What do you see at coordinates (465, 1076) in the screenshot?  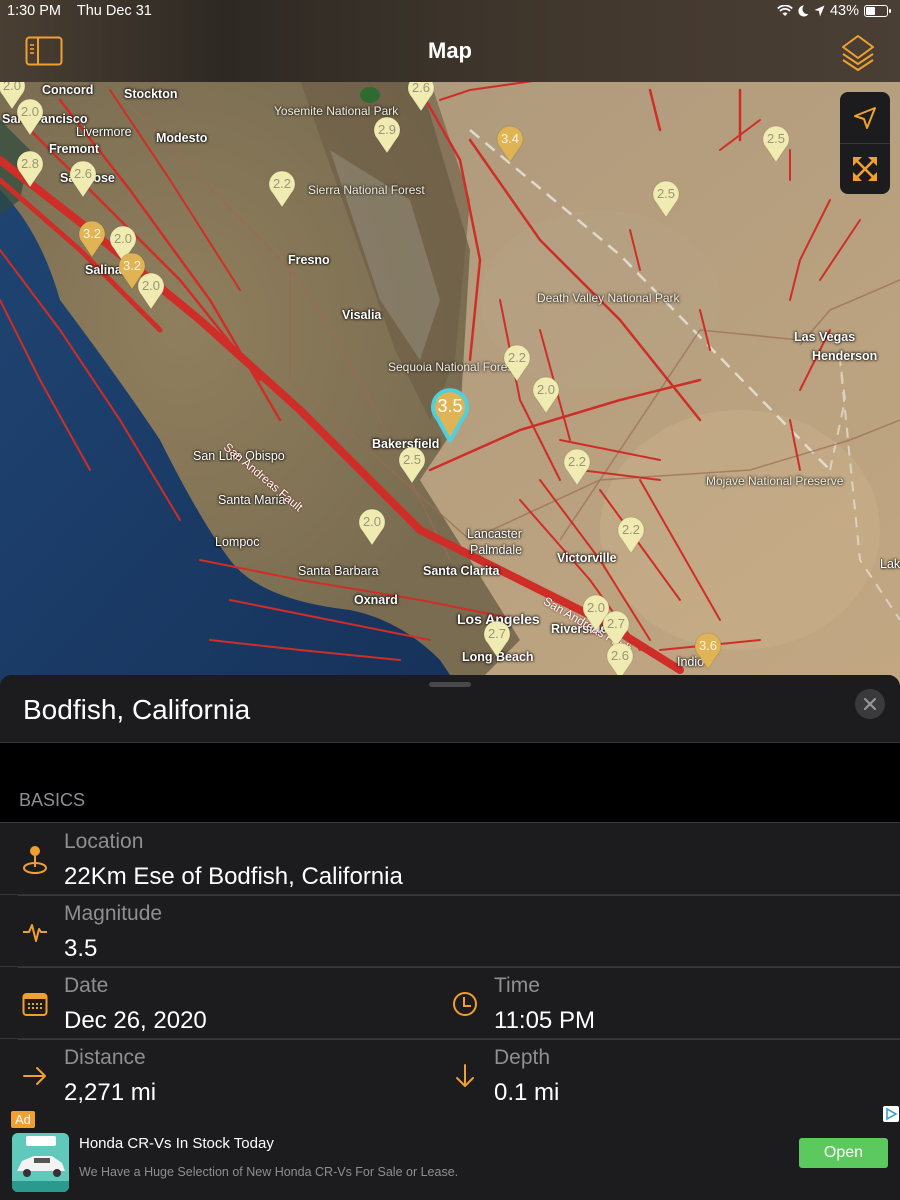 I see `arrow-down-icon` at bounding box center [465, 1076].